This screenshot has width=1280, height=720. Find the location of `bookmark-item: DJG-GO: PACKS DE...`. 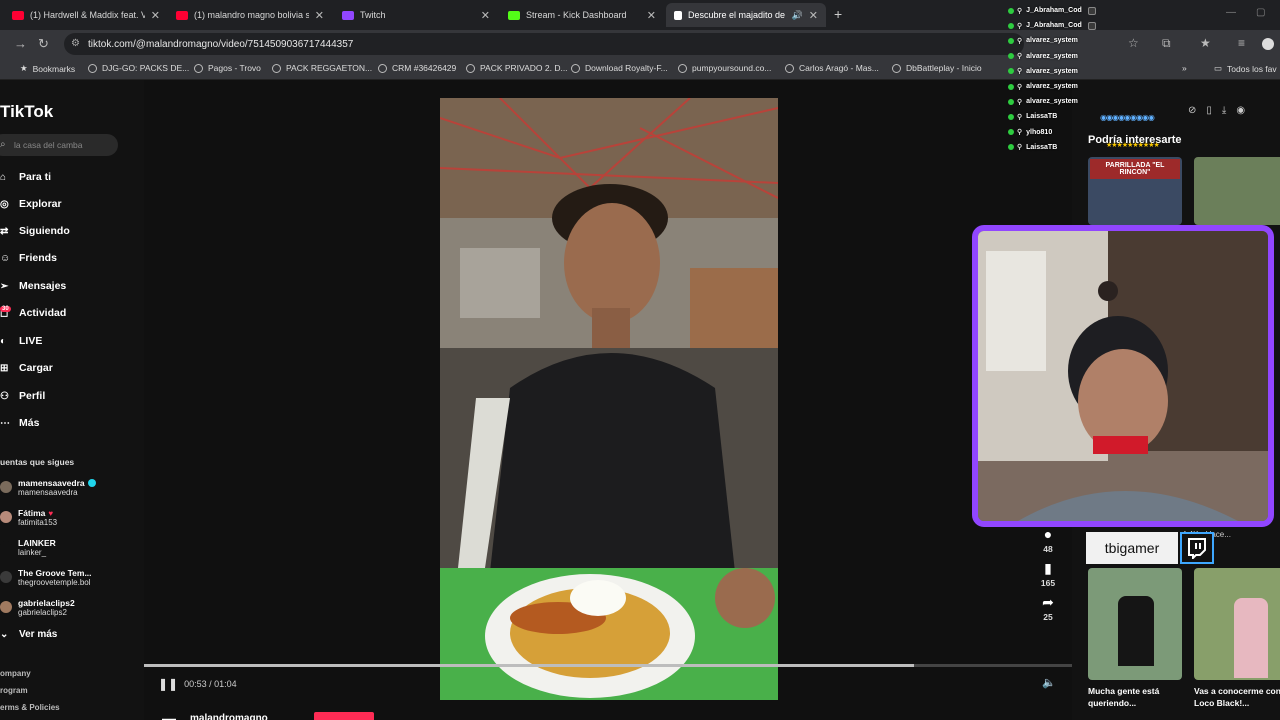

bookmark-item: DJG-GO: PACKS DE... is located at coordinates (138, 68).